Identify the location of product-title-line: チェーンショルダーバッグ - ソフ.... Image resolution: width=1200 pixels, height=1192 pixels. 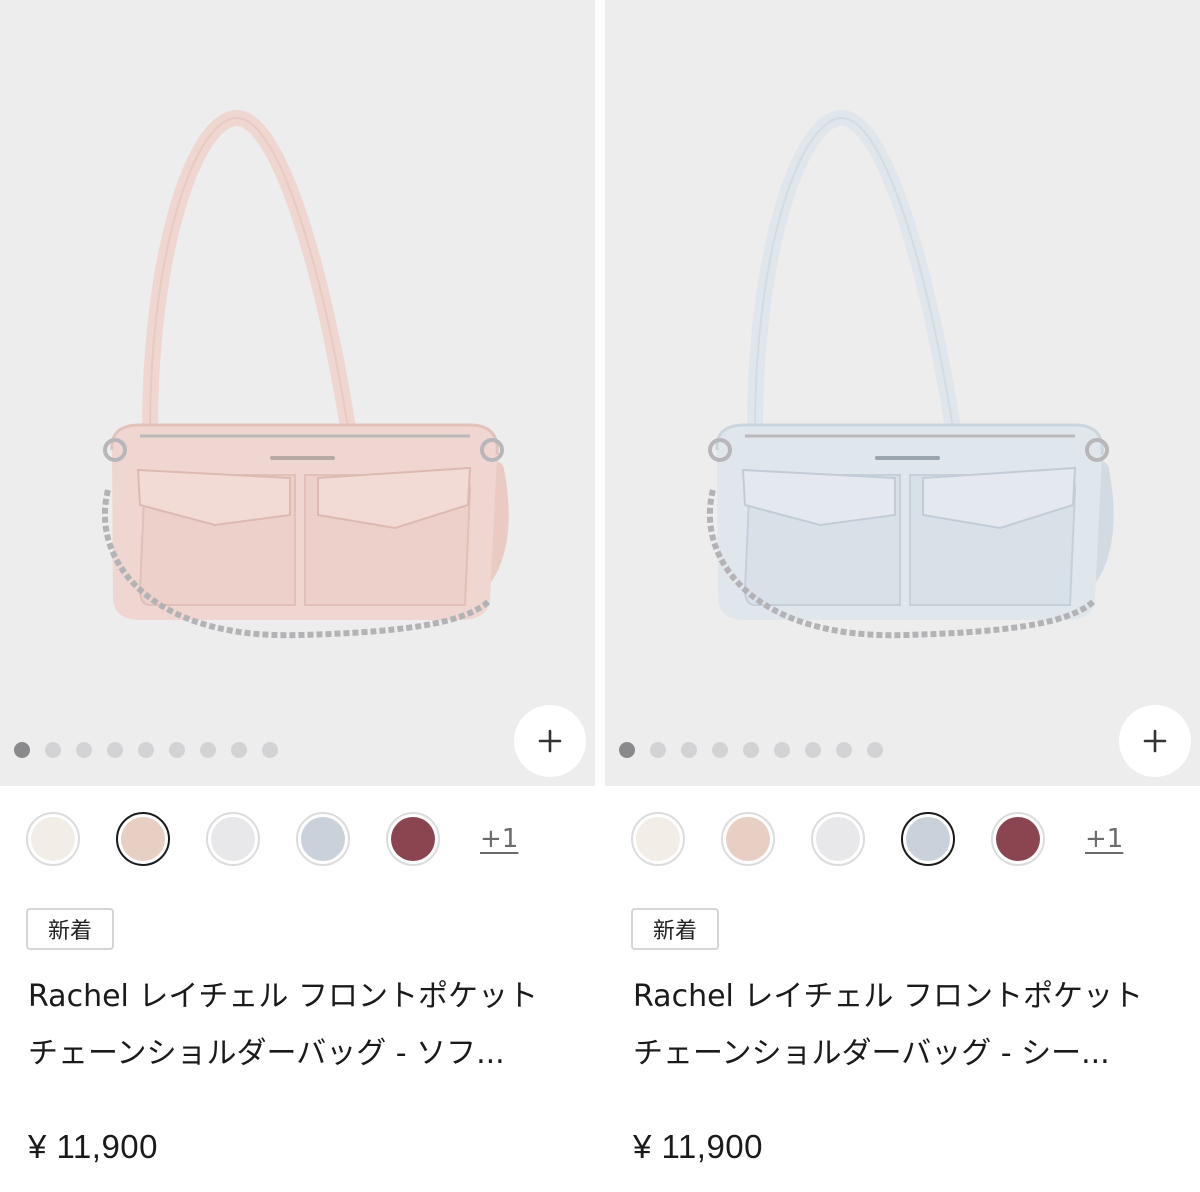
(266, 1053).